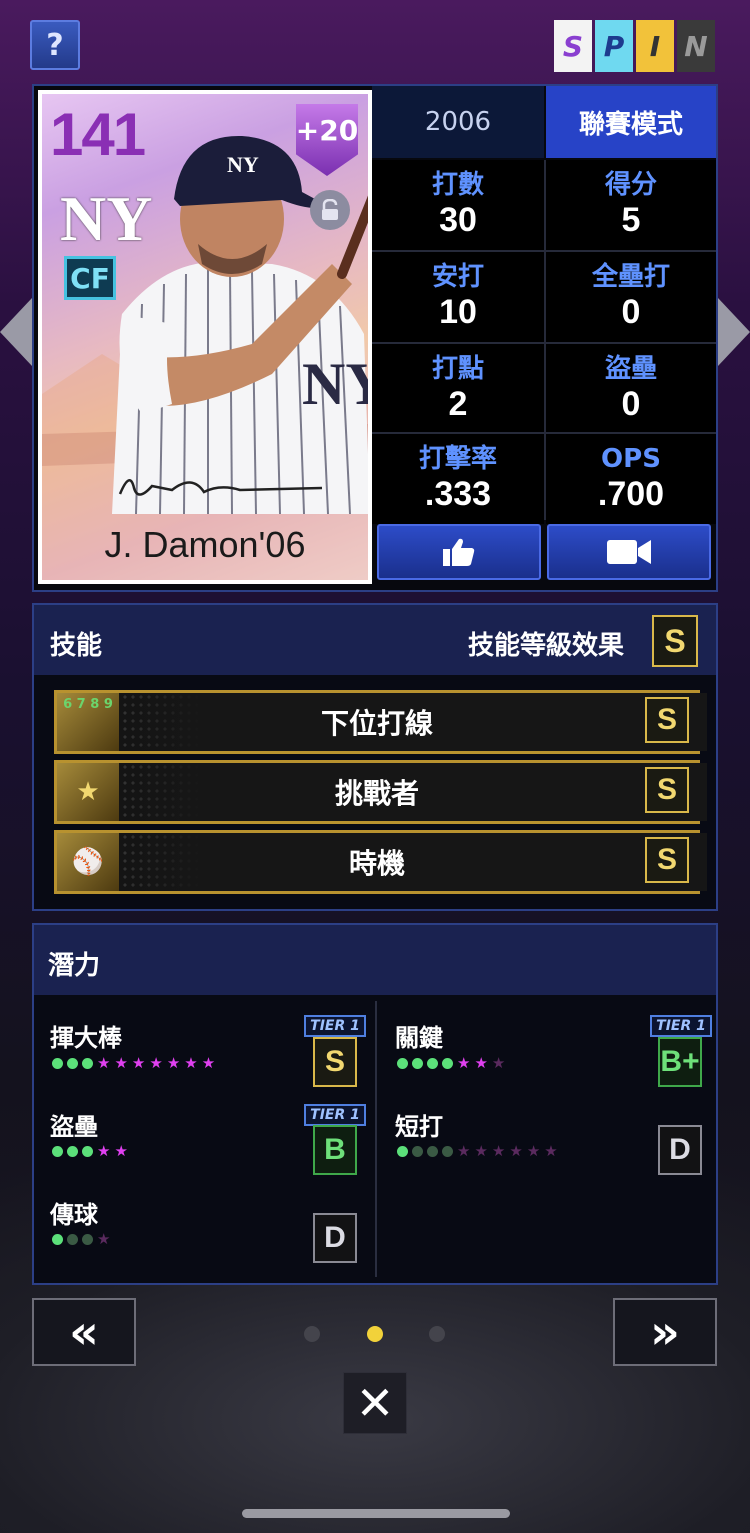 This screenshot has height=1533, width=750. Describe the element at coordinates (84, 1332) in the screenshot. I see `previous-page-button: «` at that location.